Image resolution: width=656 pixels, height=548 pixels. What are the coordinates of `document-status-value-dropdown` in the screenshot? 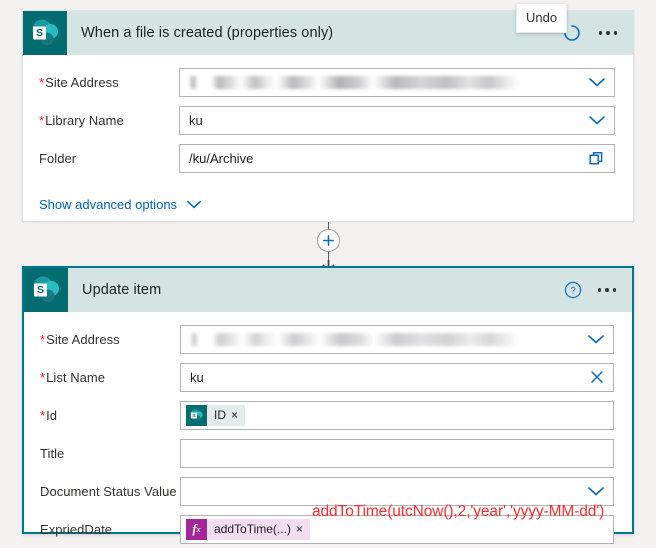 It's located at (397, 491).